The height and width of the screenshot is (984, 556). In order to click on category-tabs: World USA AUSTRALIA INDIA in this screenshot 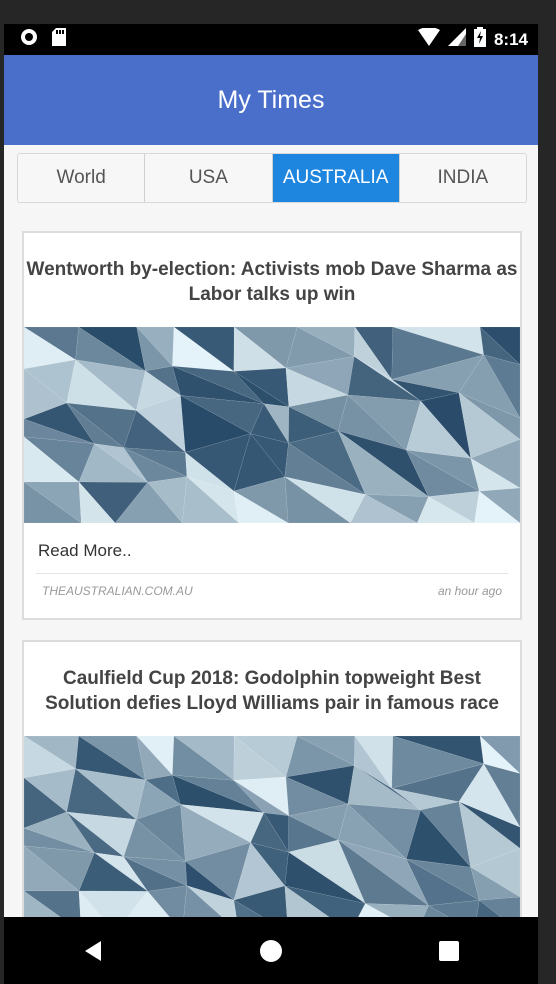, I will do `click(272, 178)`.